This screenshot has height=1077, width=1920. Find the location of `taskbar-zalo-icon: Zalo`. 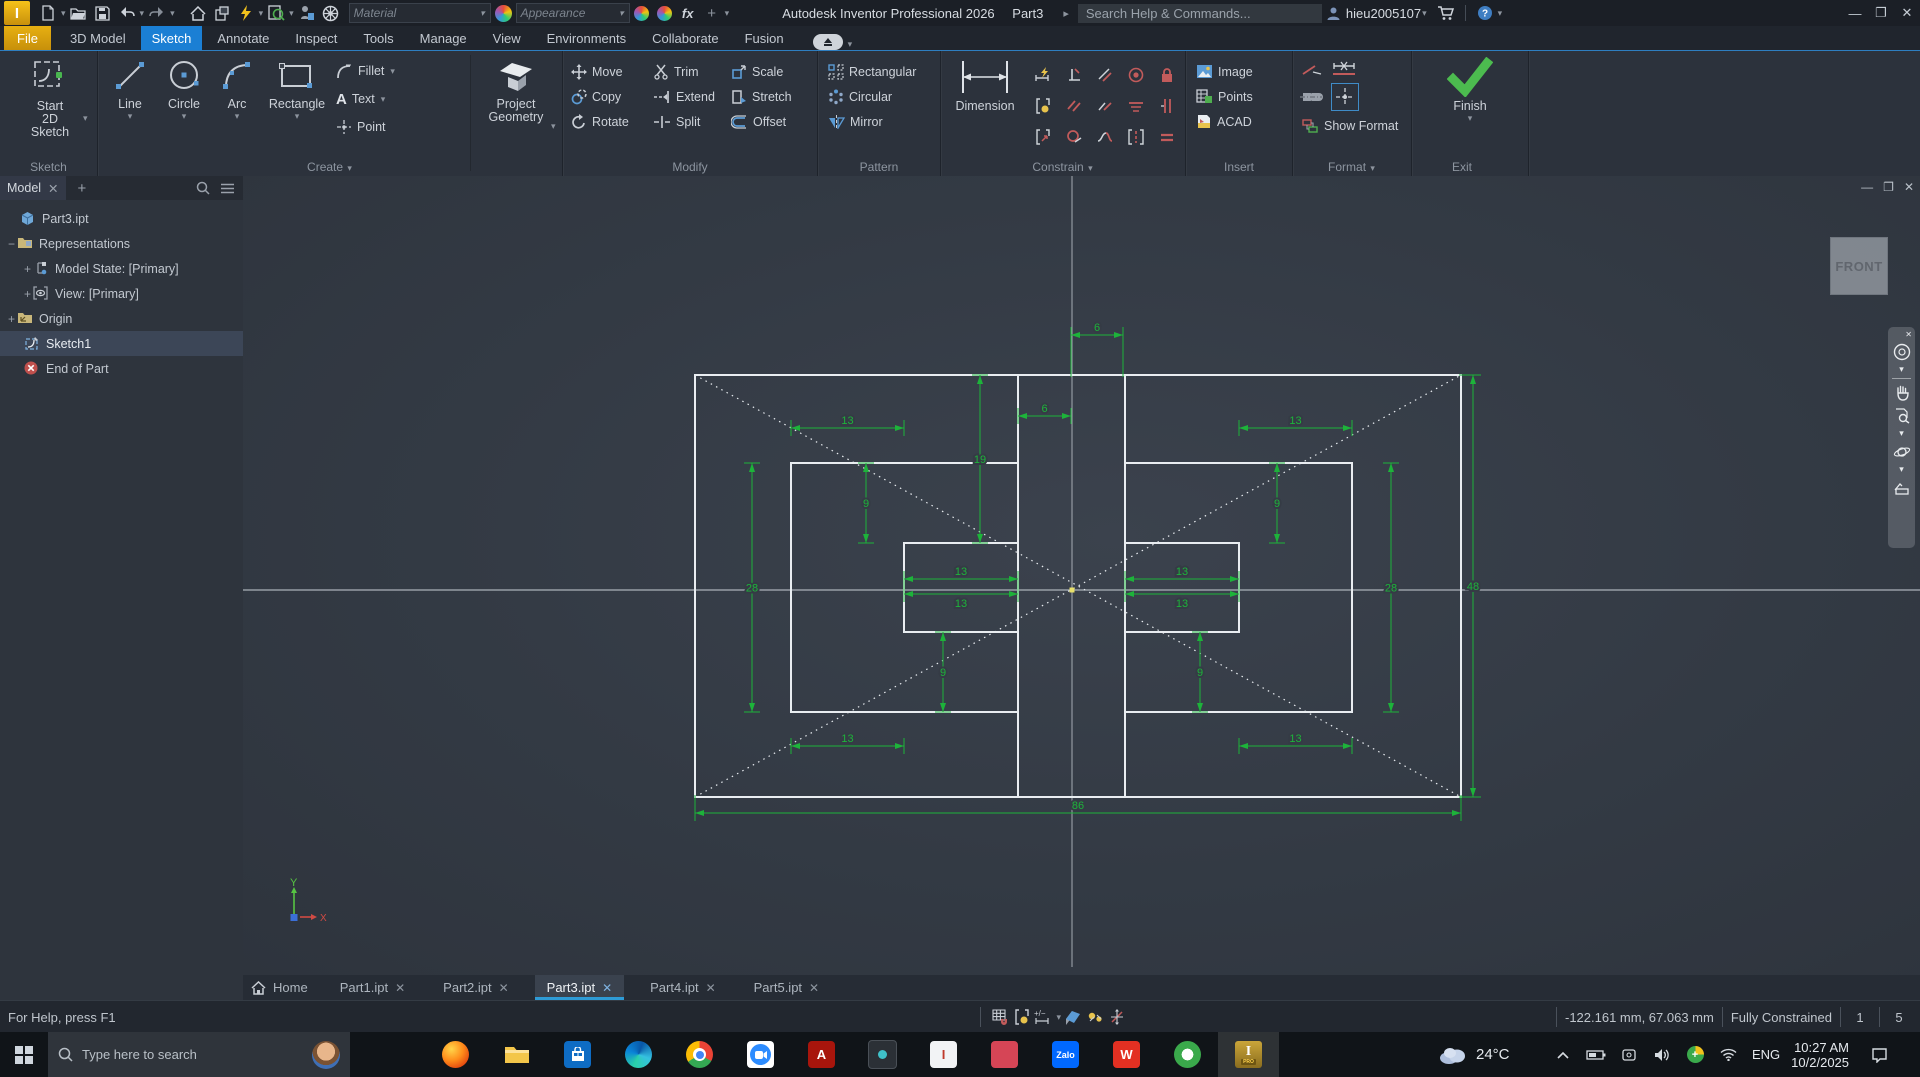

taskbar-zalo-icon: Zalo is located at coordinates (1065, 1054).